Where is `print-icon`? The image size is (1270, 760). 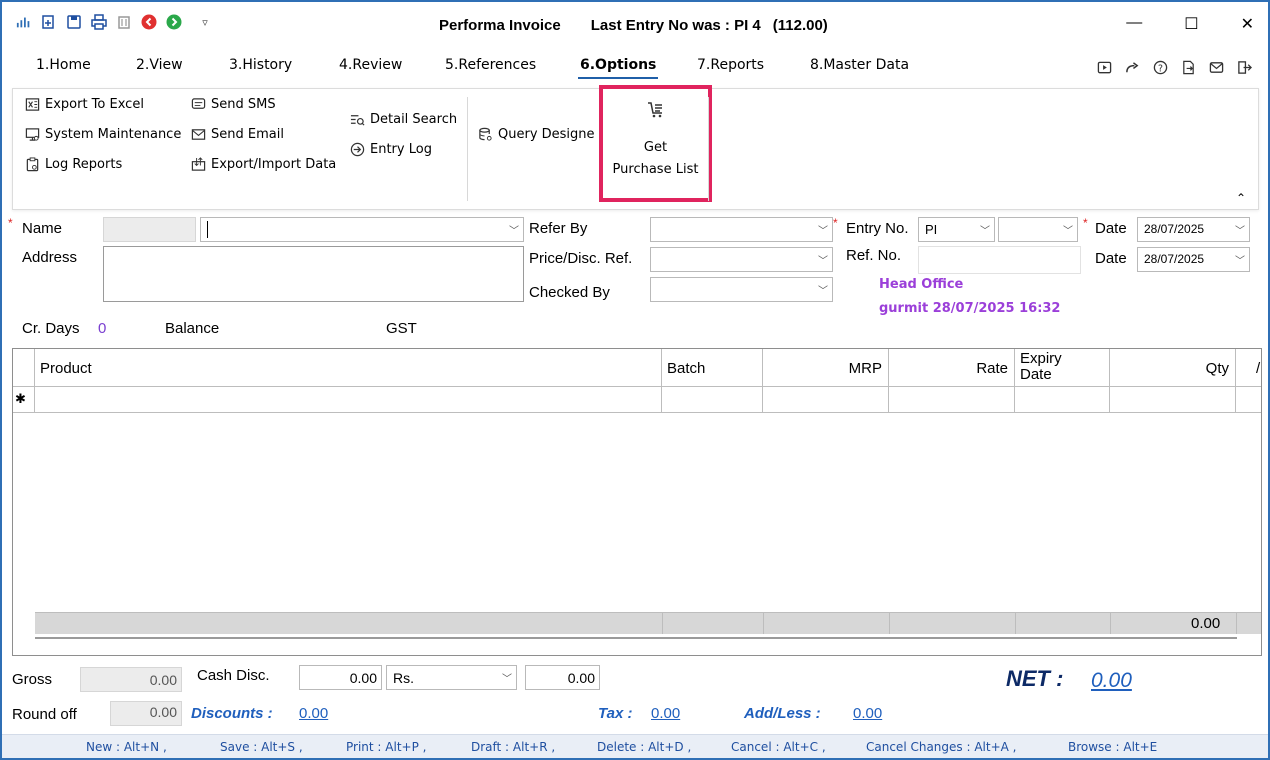
print-icon is located at coordinates (99, 22).